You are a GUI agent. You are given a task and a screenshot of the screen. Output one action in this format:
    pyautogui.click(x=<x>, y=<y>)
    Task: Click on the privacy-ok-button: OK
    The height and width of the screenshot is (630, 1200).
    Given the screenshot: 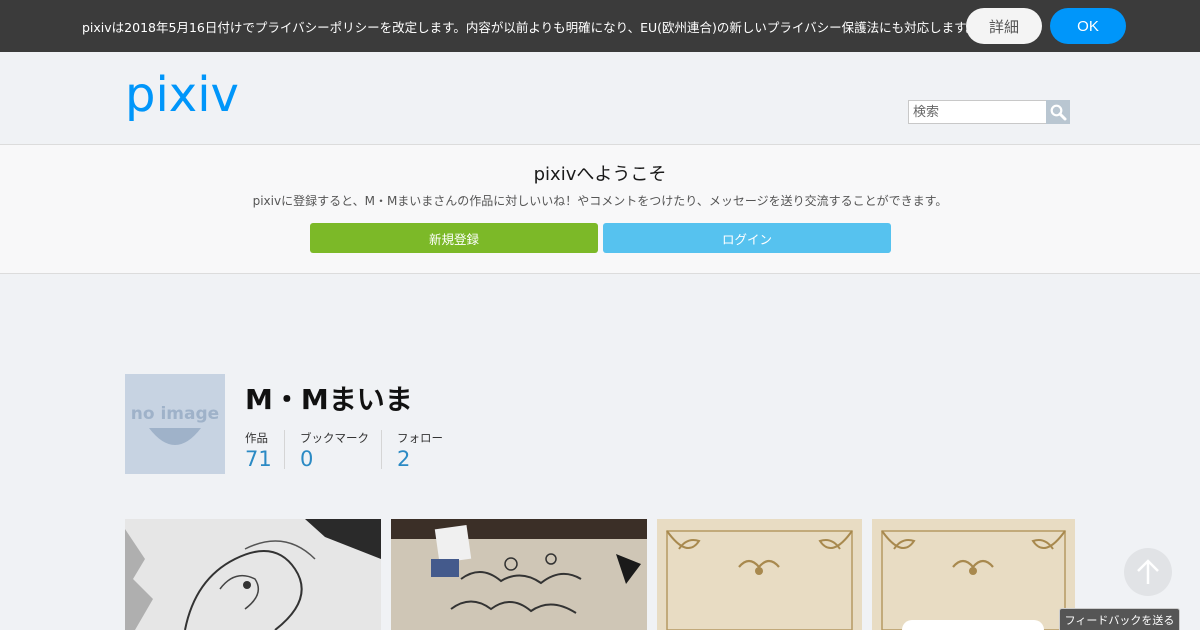 What is the action you would take?
    pyautogui.click(x=1088, y=26)
    